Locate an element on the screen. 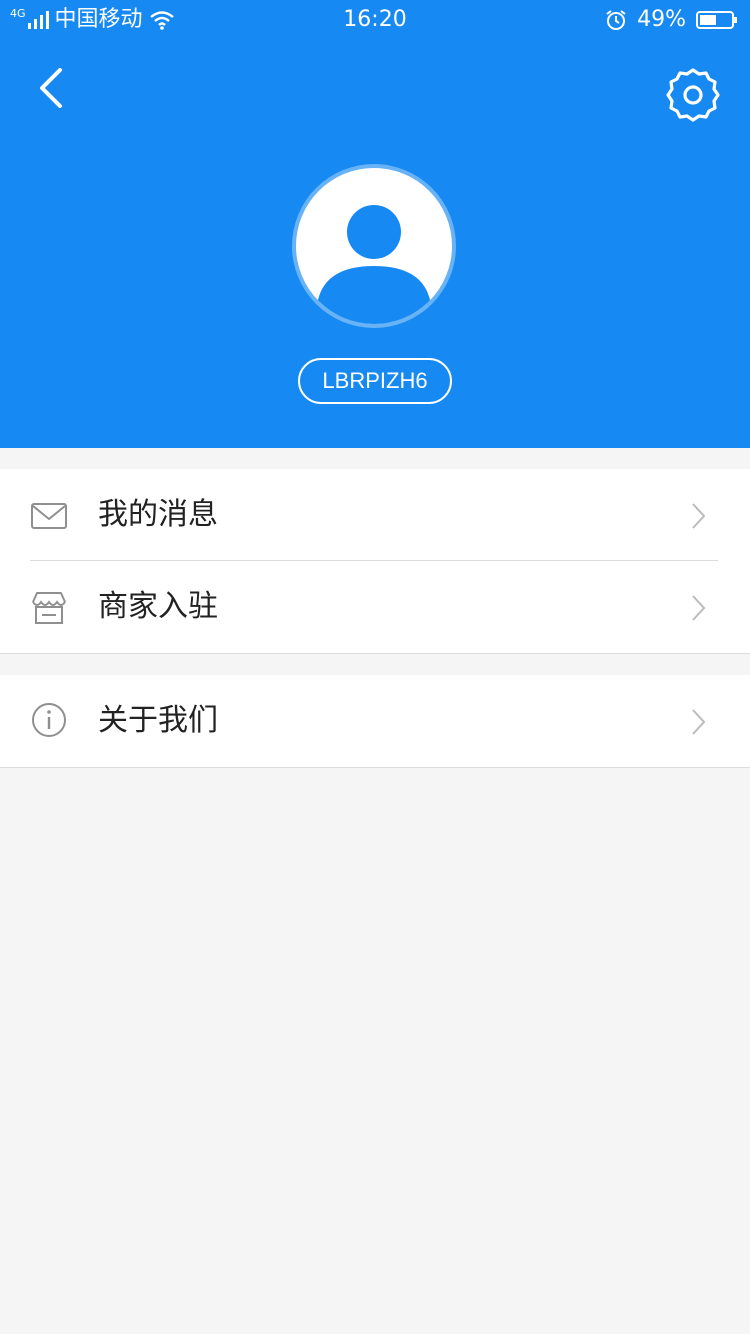 This screenshot has height=1334, width=750. menu-item-label: 关于我们 is located at coordinates (158, 720).